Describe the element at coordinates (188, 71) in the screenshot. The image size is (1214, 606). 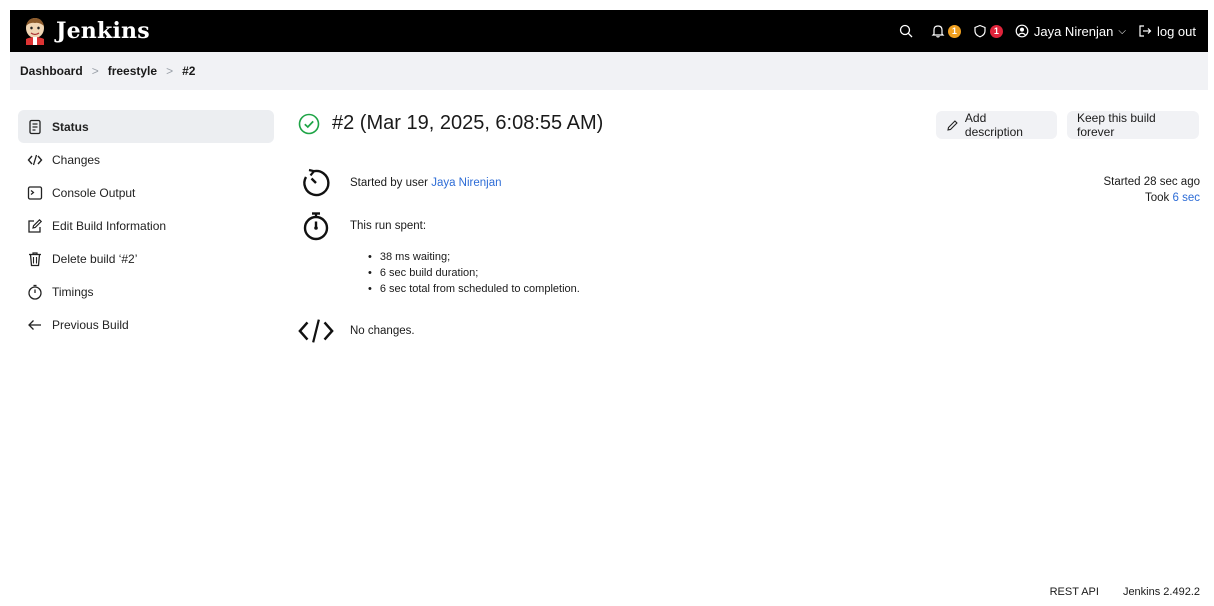
I see `breadcrumb-build: #2` at that location.